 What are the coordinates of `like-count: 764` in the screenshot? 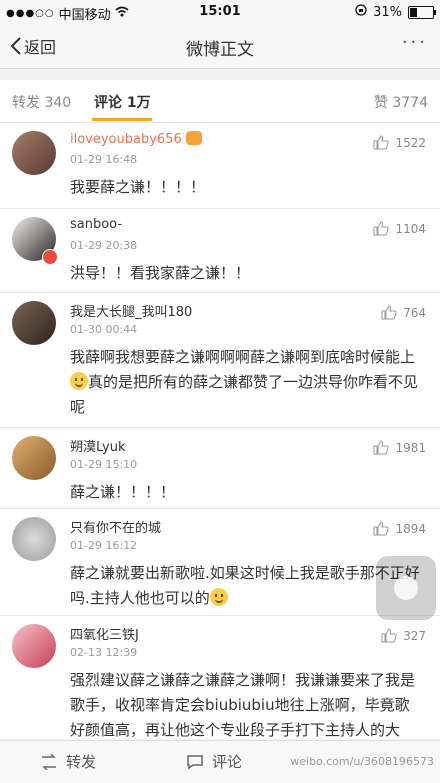 It's located at (414, 312).